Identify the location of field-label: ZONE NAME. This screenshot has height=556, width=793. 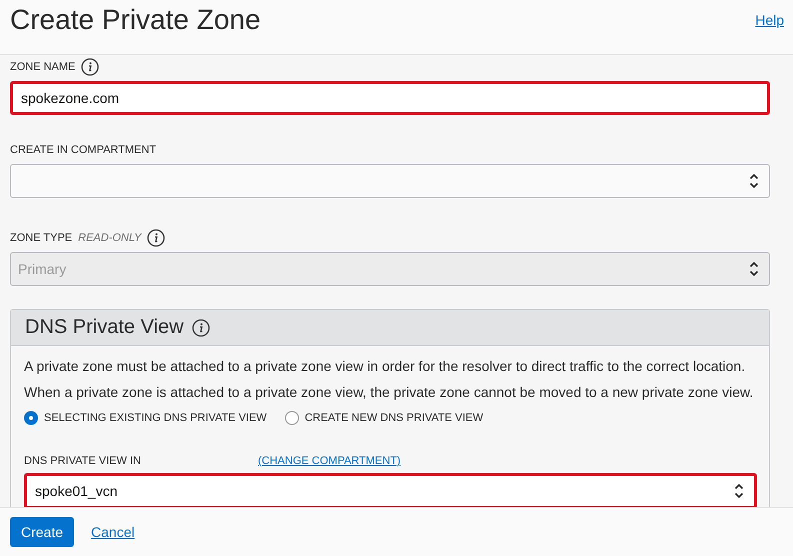
(43, 67).